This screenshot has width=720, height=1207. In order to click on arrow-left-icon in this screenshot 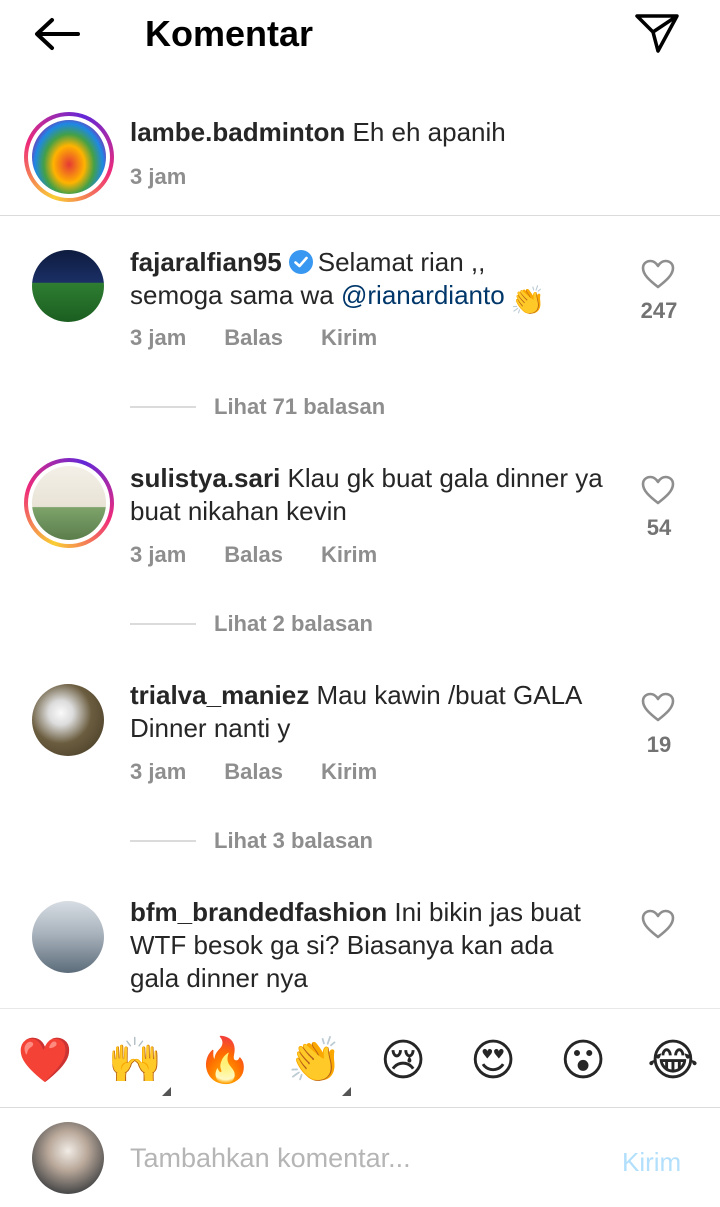, I will do `click(57, 34)`.